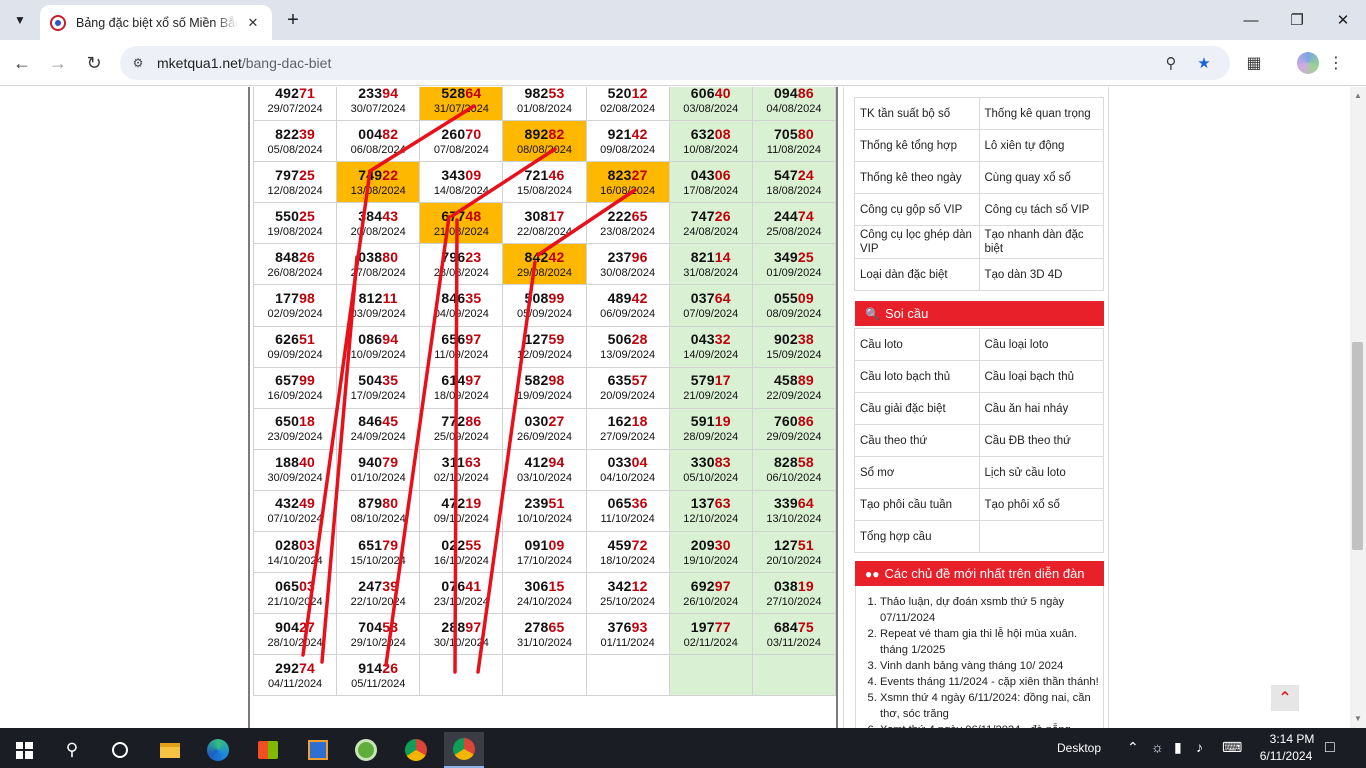 The image size is (1366, 768). Describe the element at coordinates (917, 440) in the screenshot. I see `sidebar-link: Cầu theo thứ` at that location.